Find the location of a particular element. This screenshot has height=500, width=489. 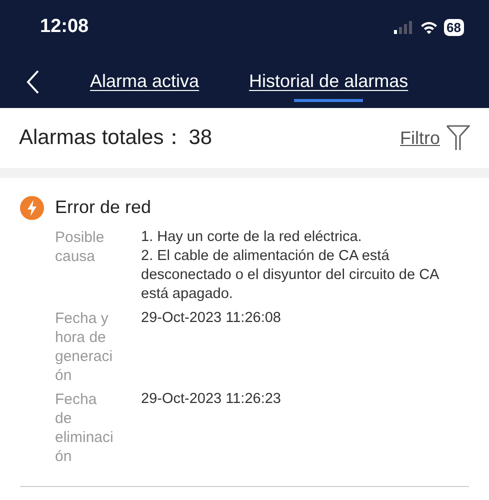

total-alarms-label: Alarmas totales： is located at coordinates (102, 138).